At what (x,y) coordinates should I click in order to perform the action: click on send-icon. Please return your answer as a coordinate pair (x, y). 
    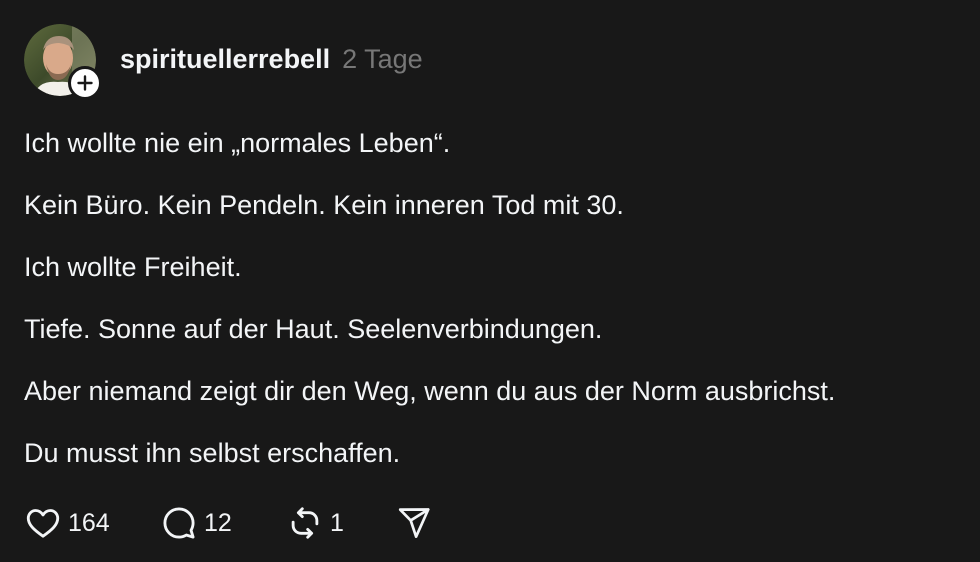
    Looking at the image, I should click on (414, 523).